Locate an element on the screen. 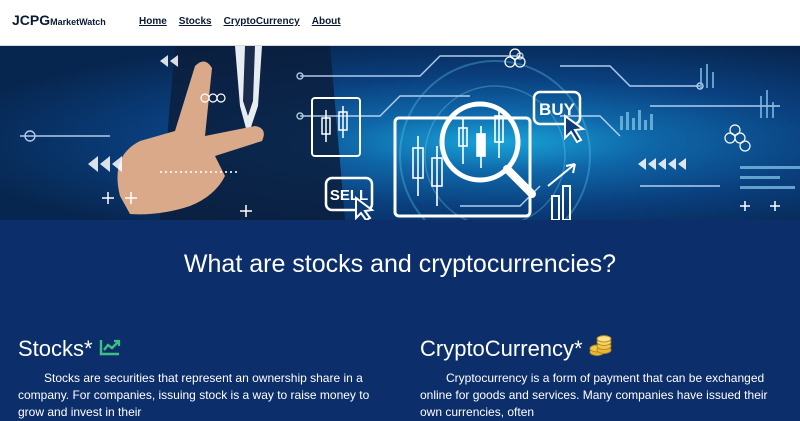 The image size is (800, 421). candles-monitor is located at coordinates (427, 171).